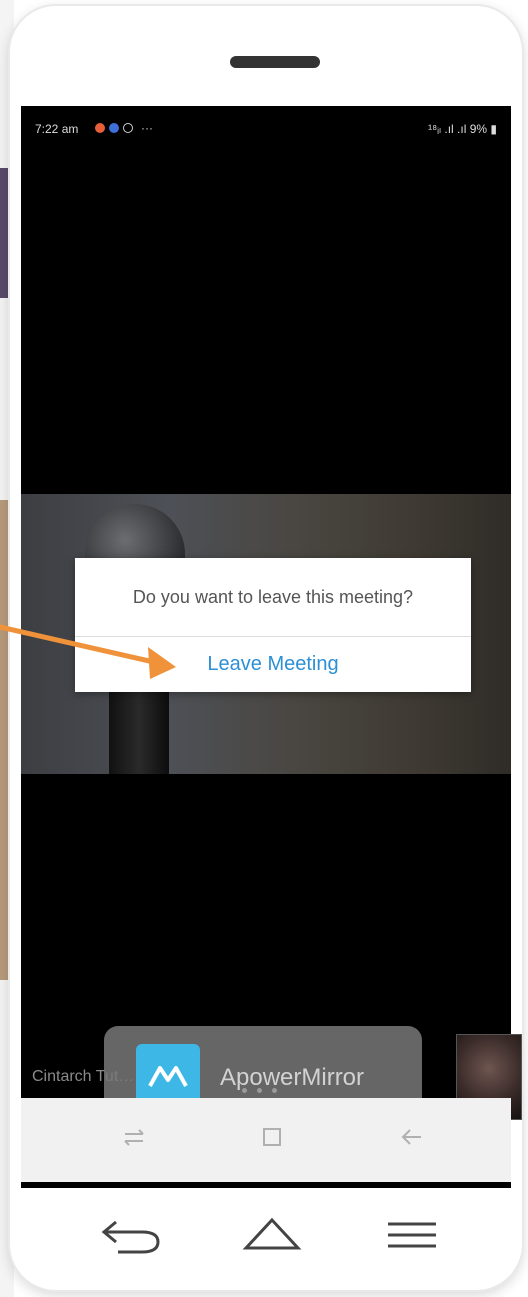  I want to click on phone-speaker, so click(275, 62).